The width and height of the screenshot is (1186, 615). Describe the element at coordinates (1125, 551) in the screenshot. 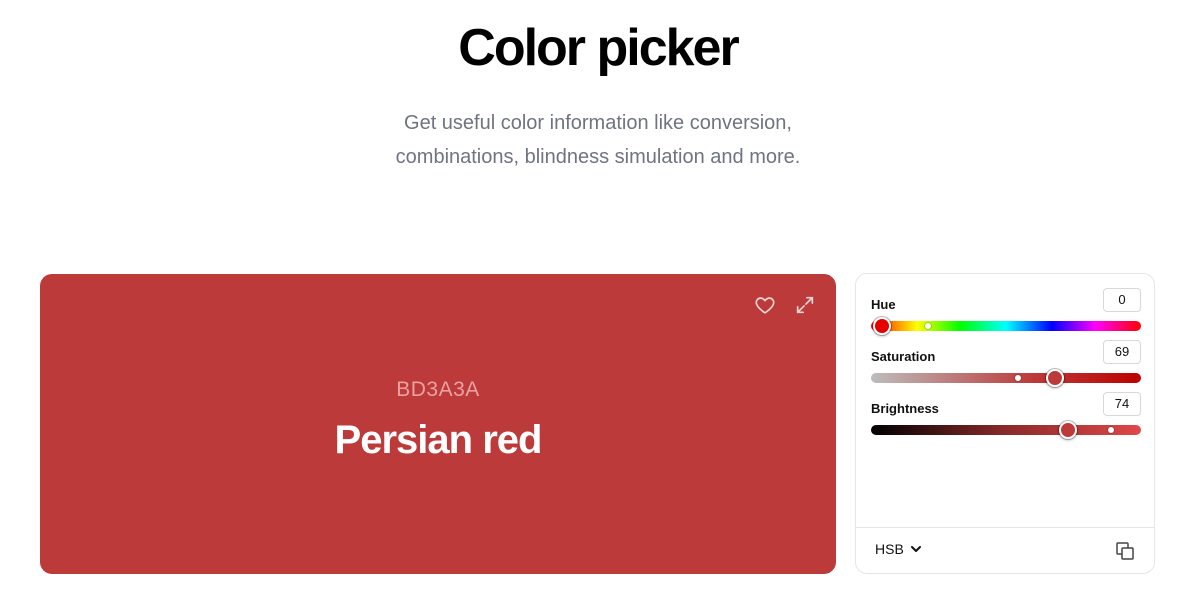

I see `copy-icon` at that location.